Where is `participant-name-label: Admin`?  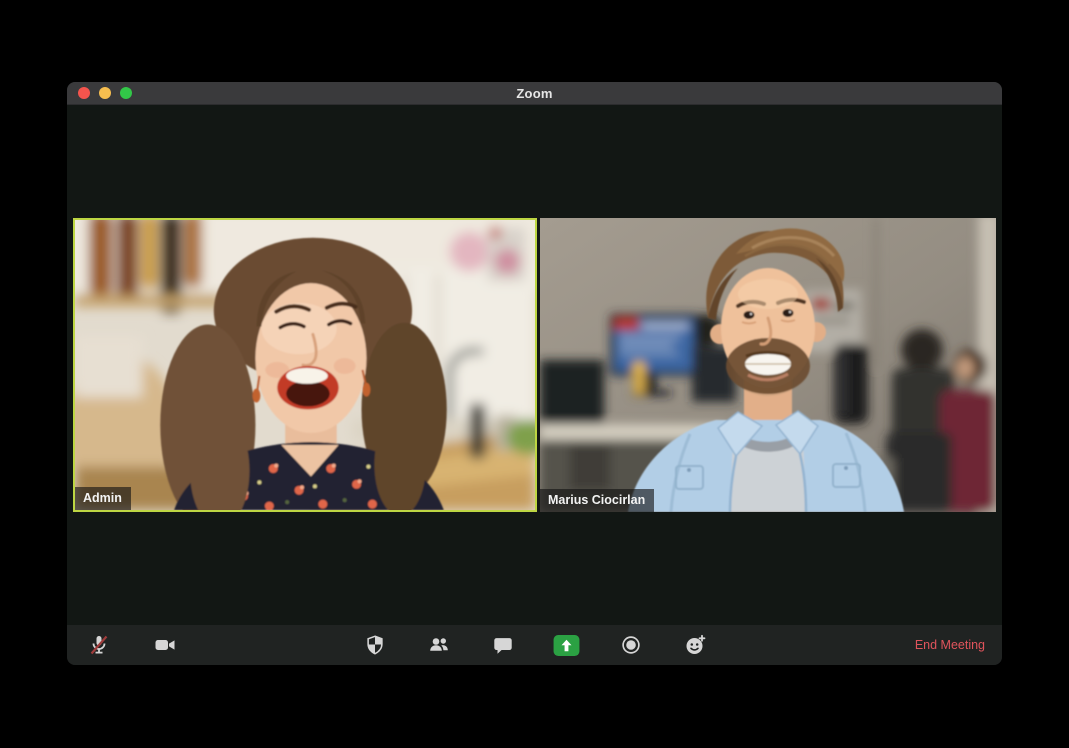 participant-name-label: Admin is located at coordinates (103, 498).